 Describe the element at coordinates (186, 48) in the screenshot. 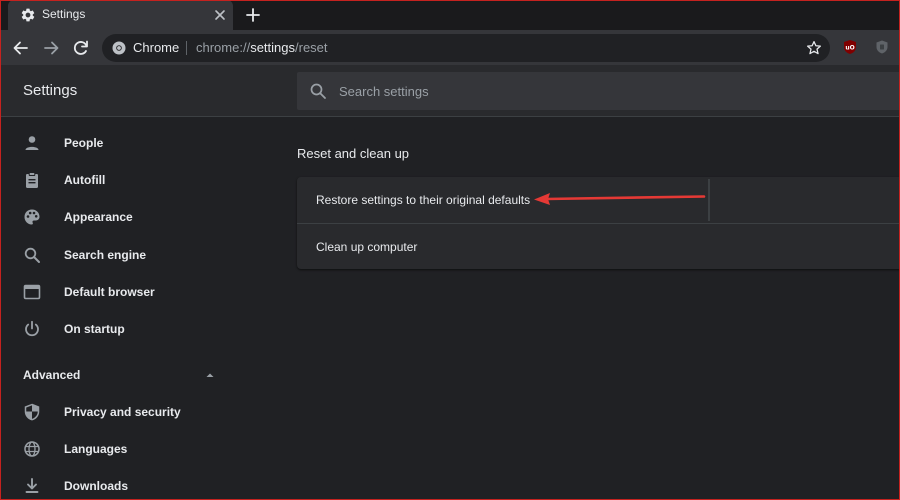

I see `omnibox-divider` at that location.